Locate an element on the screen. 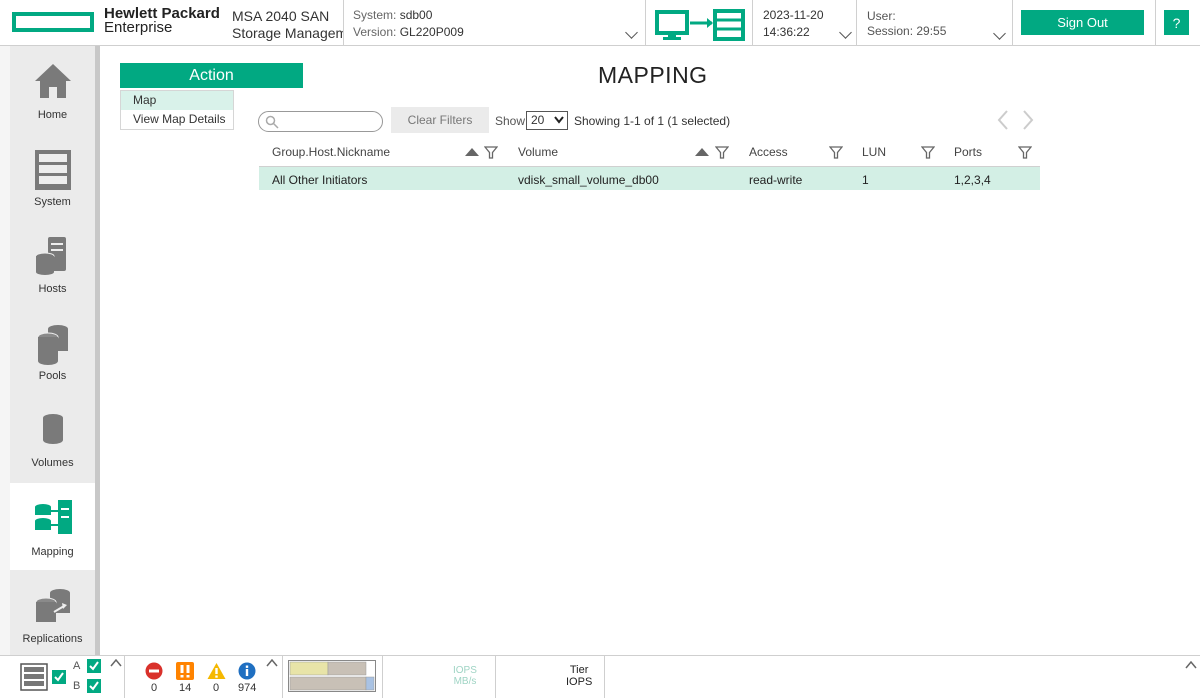 This screenshot has width=1200, height=698. sidebar-item-system: System is located at coordinates (52, 176).